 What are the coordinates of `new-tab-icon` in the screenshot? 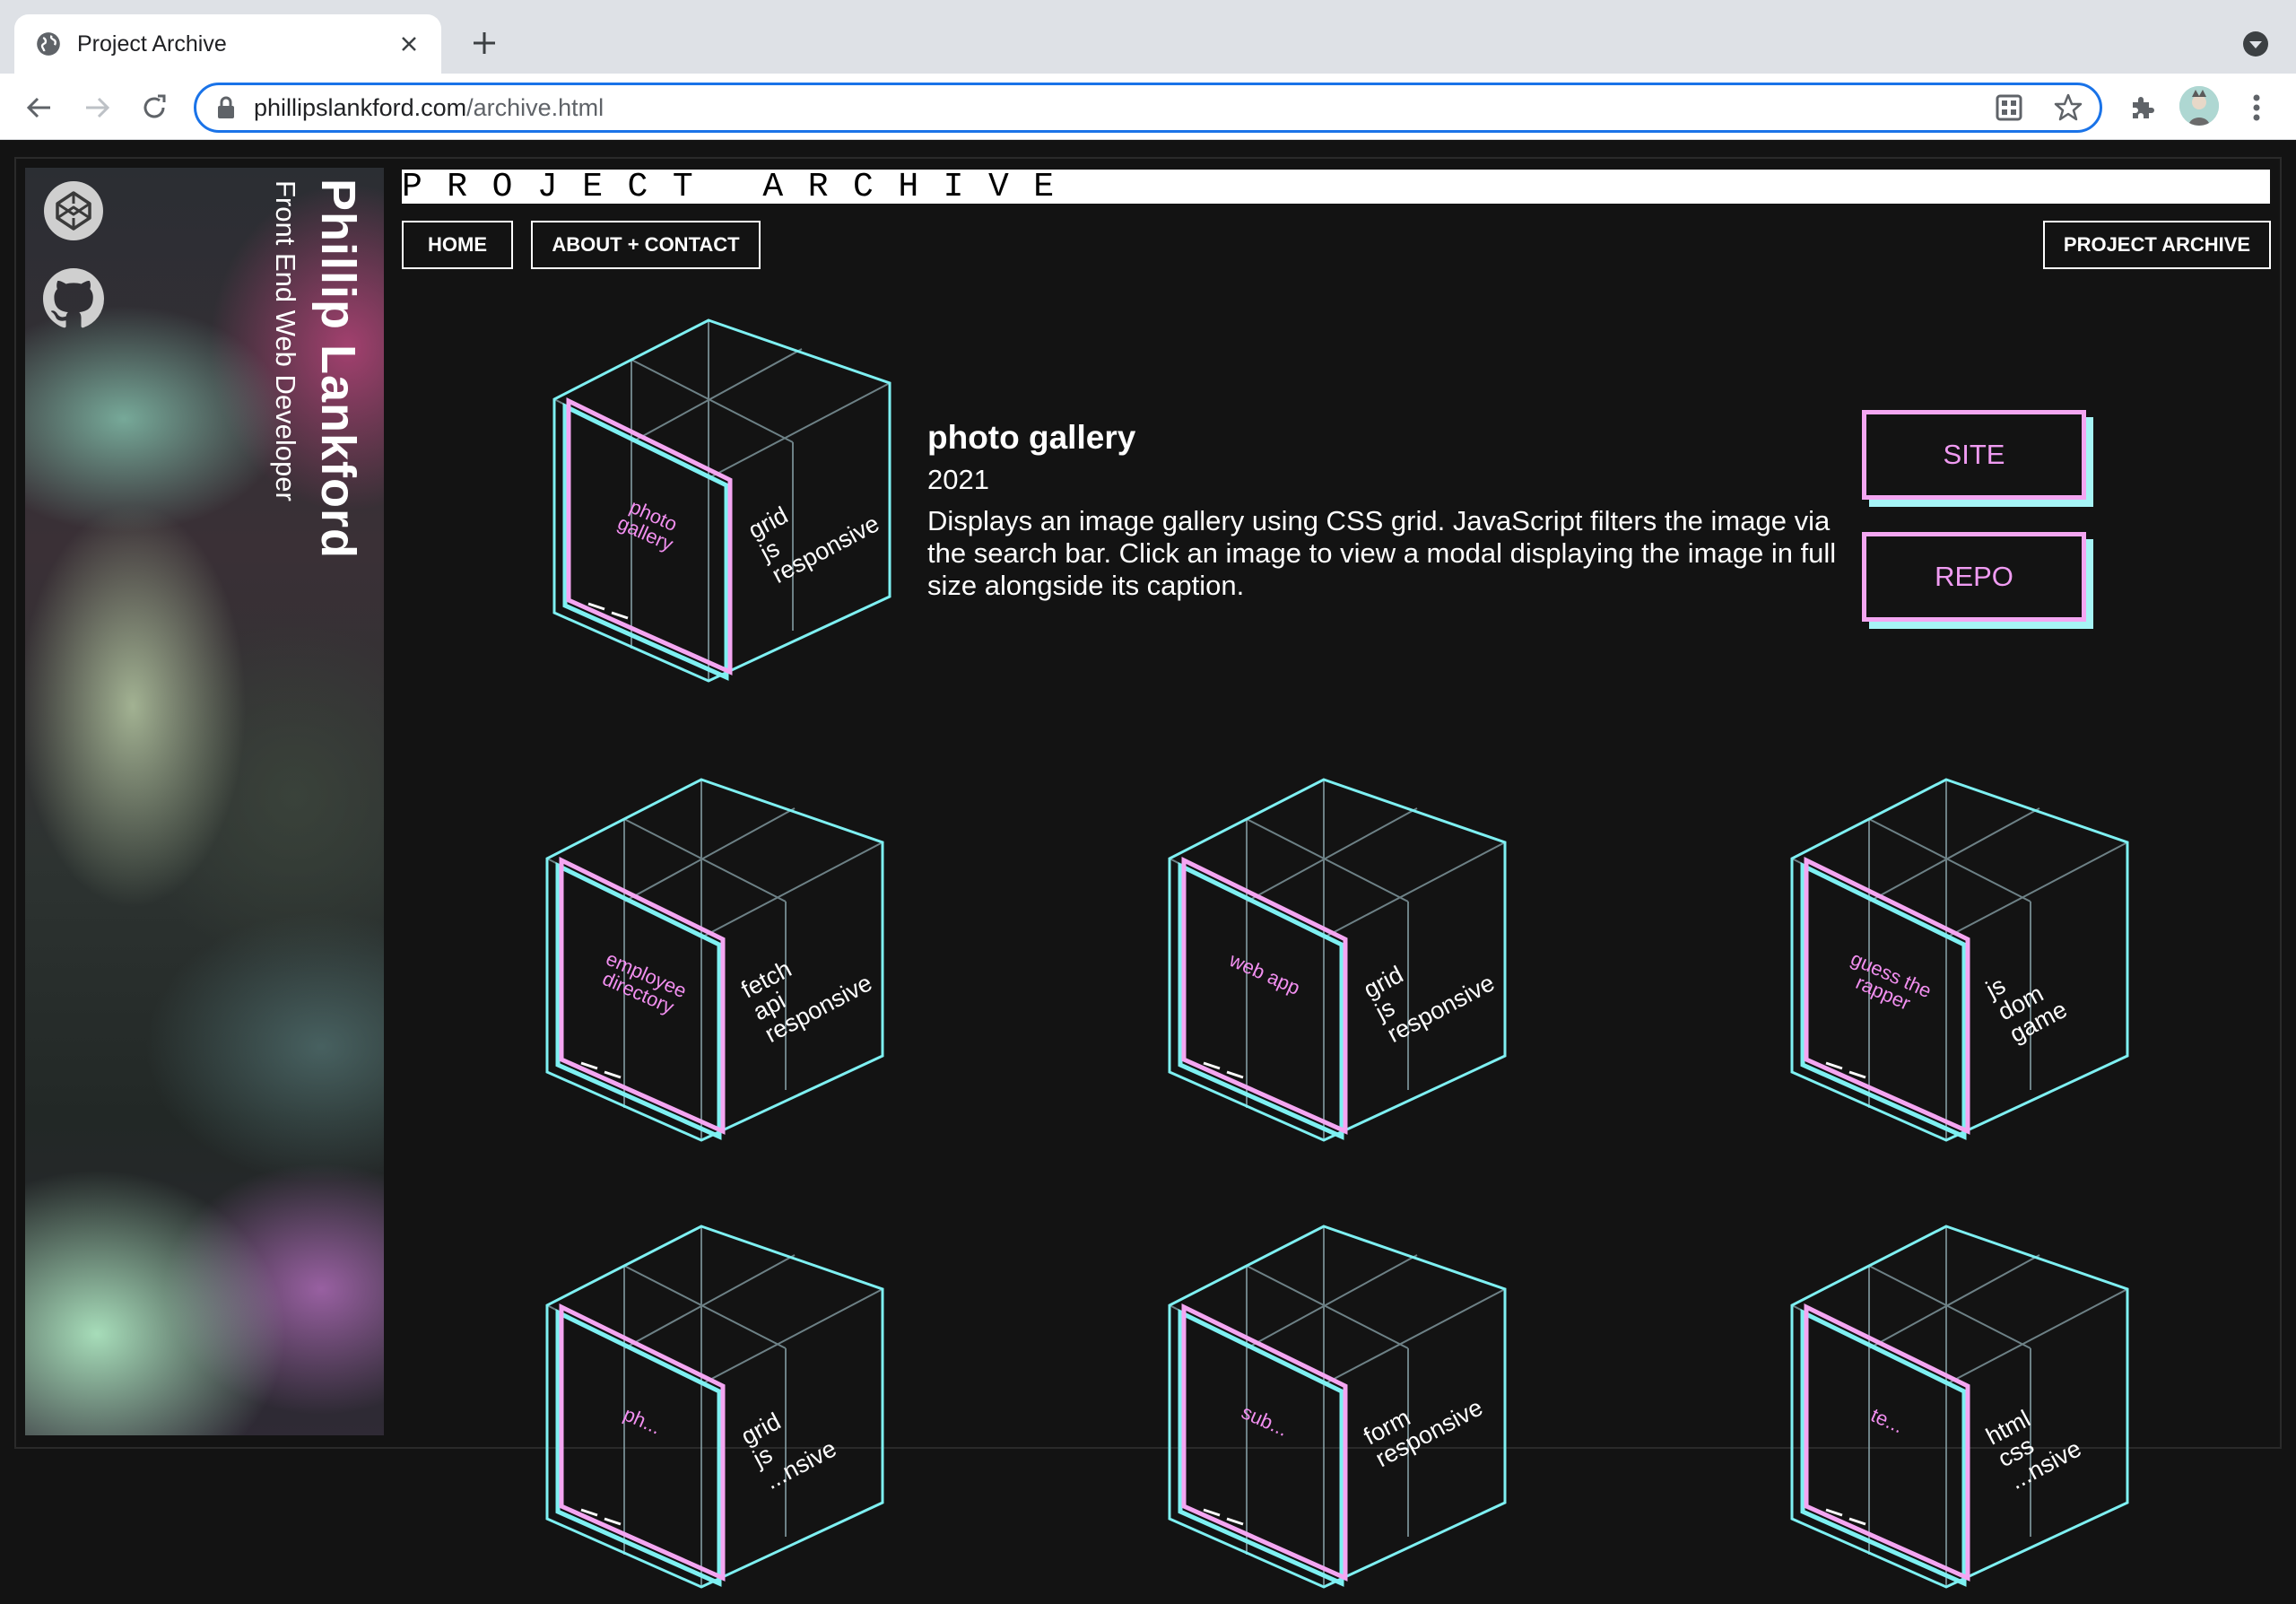 It's located at (484, 43).